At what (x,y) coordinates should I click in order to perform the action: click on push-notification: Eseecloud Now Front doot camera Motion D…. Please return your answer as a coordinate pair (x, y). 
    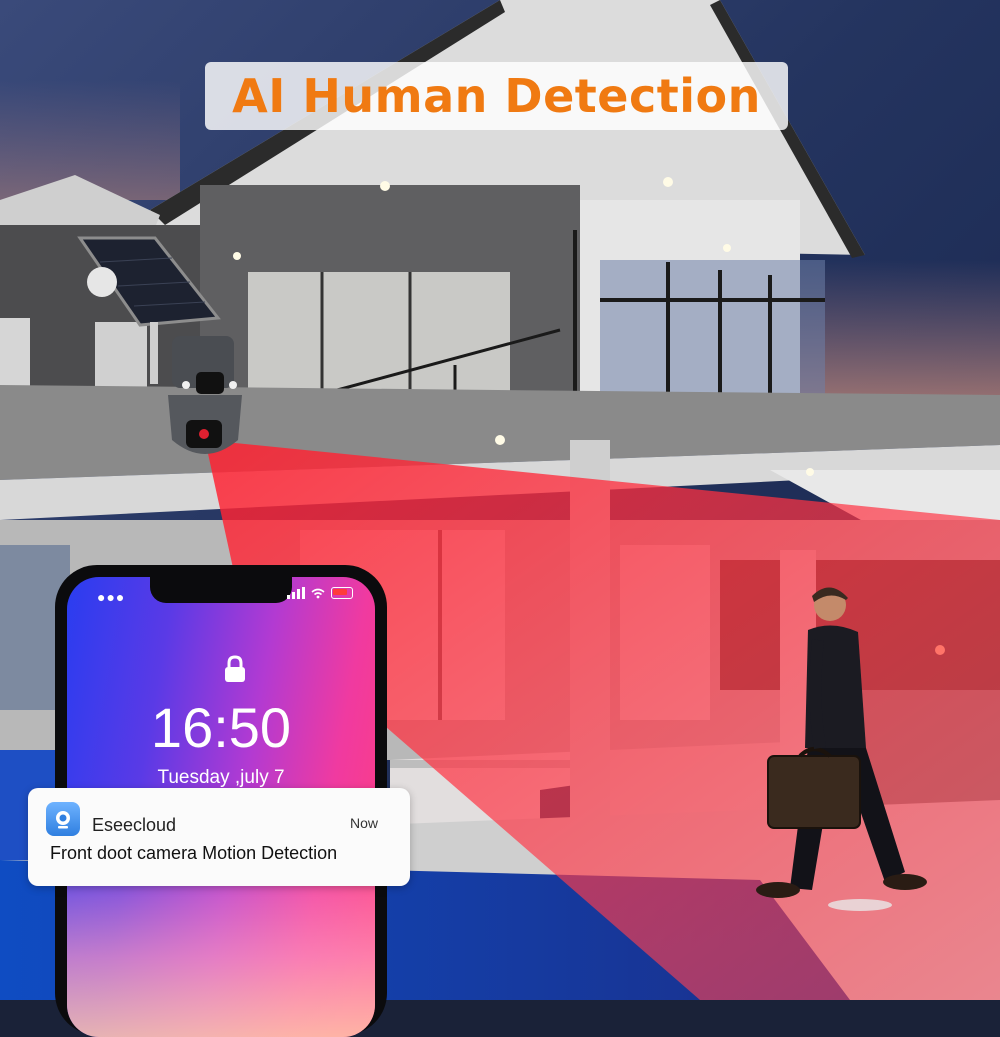
    Looking at the image, I should click on (219, 837).